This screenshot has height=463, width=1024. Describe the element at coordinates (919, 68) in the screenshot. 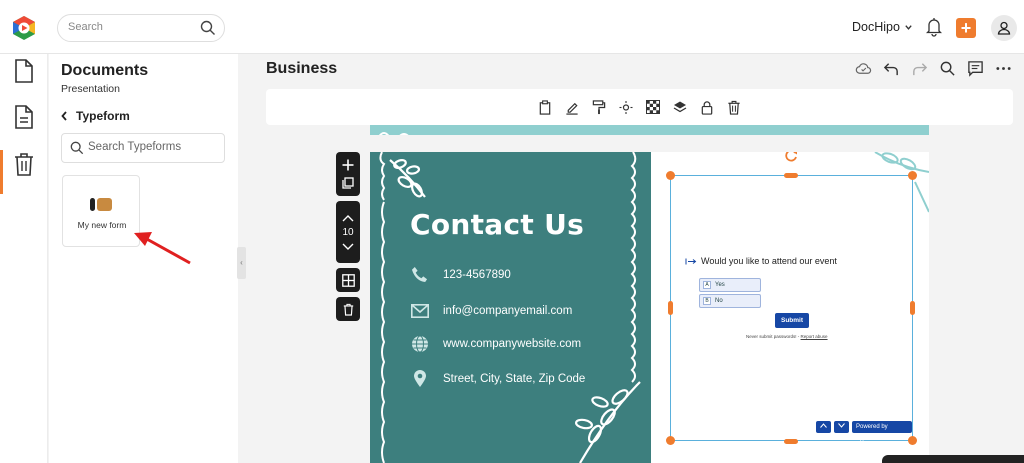

I see `redo-icon` at that location.